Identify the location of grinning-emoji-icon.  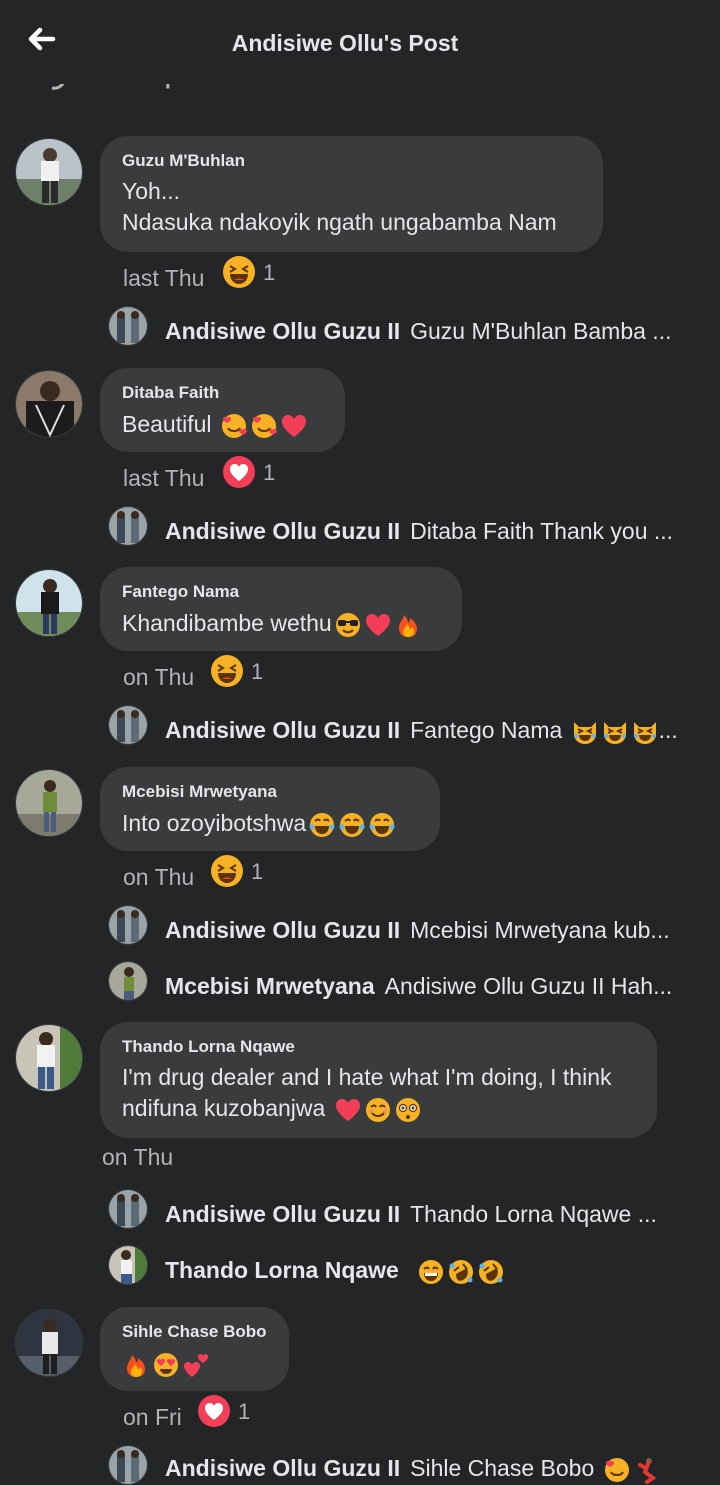
(431, 1272).